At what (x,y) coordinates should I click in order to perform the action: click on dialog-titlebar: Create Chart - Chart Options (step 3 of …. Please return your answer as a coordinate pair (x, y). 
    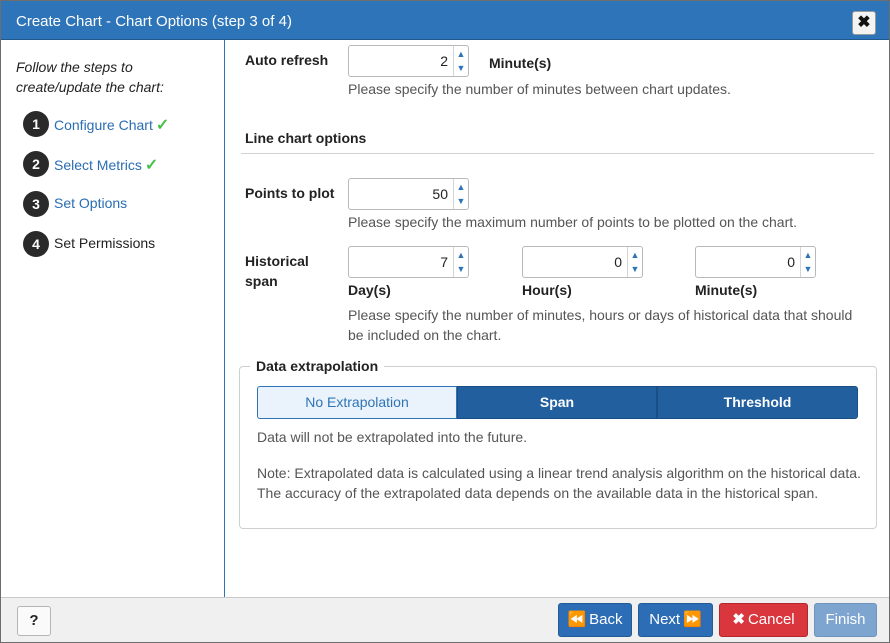
    Looking at the image, I should click on (445, 20).